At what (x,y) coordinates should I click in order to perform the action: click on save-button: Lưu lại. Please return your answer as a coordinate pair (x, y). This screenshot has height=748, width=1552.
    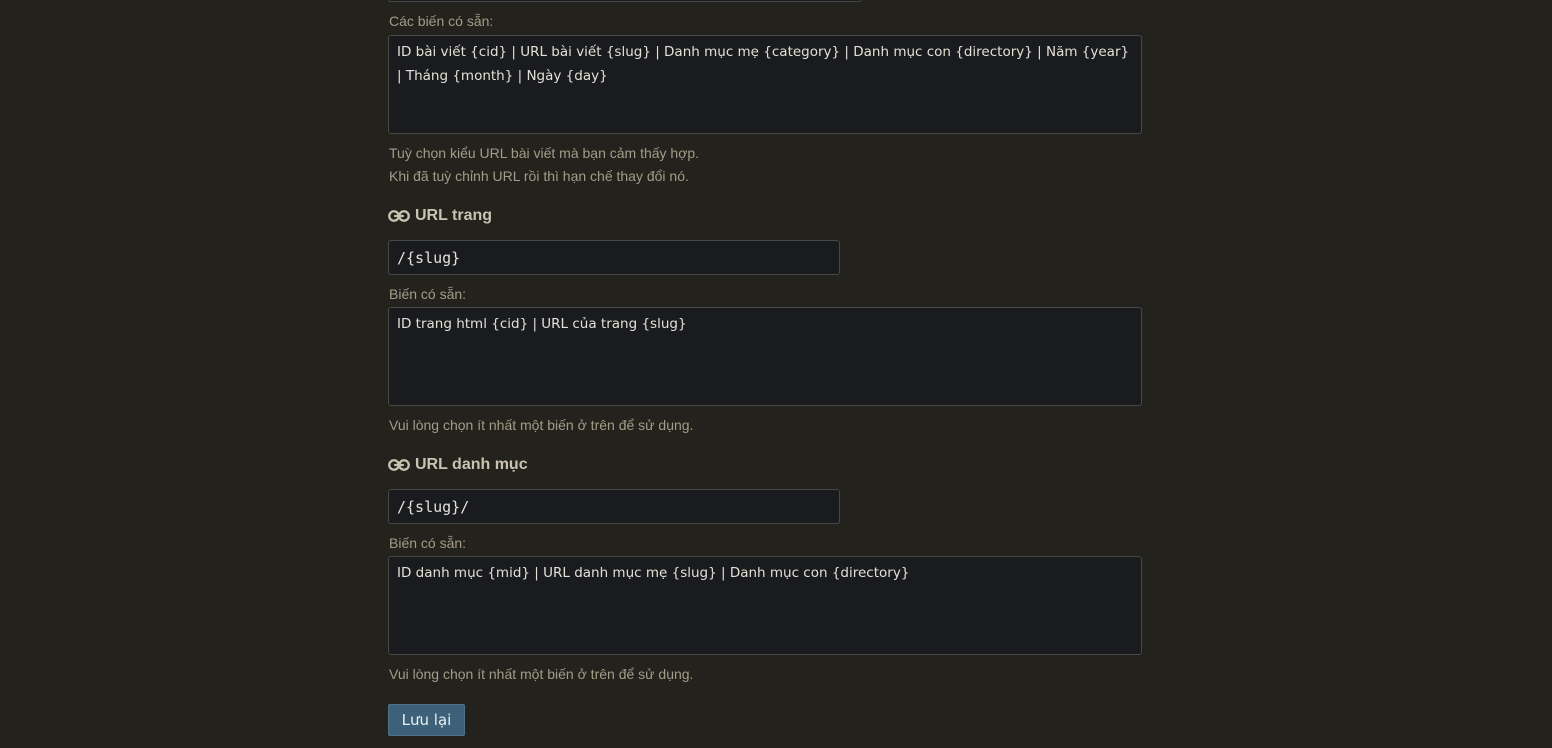
    Looking at the image, I should click on (426, 720).